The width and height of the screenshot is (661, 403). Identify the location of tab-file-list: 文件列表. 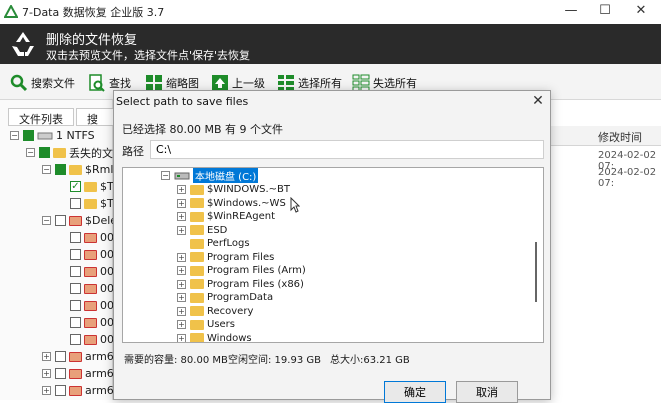
(41, 117).